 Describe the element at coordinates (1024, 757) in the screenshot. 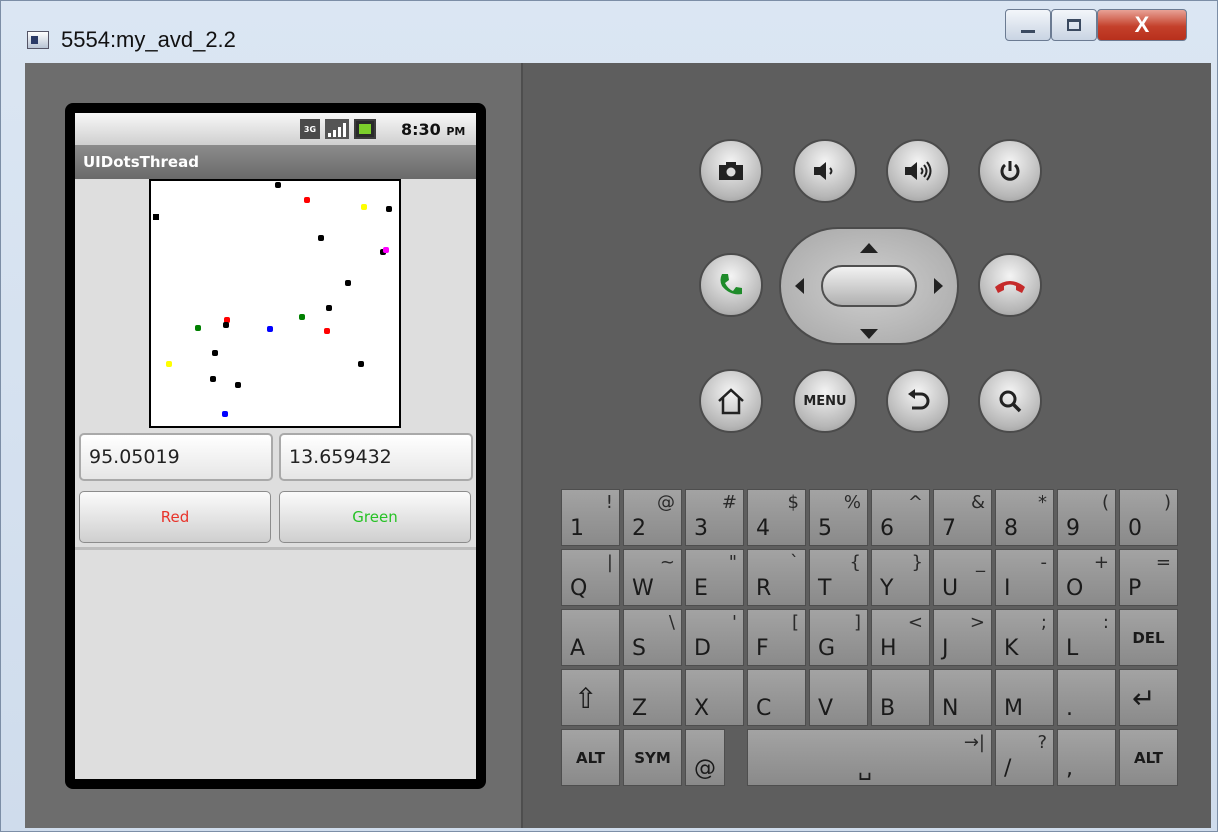

I see `key-slash: /?` at that location.